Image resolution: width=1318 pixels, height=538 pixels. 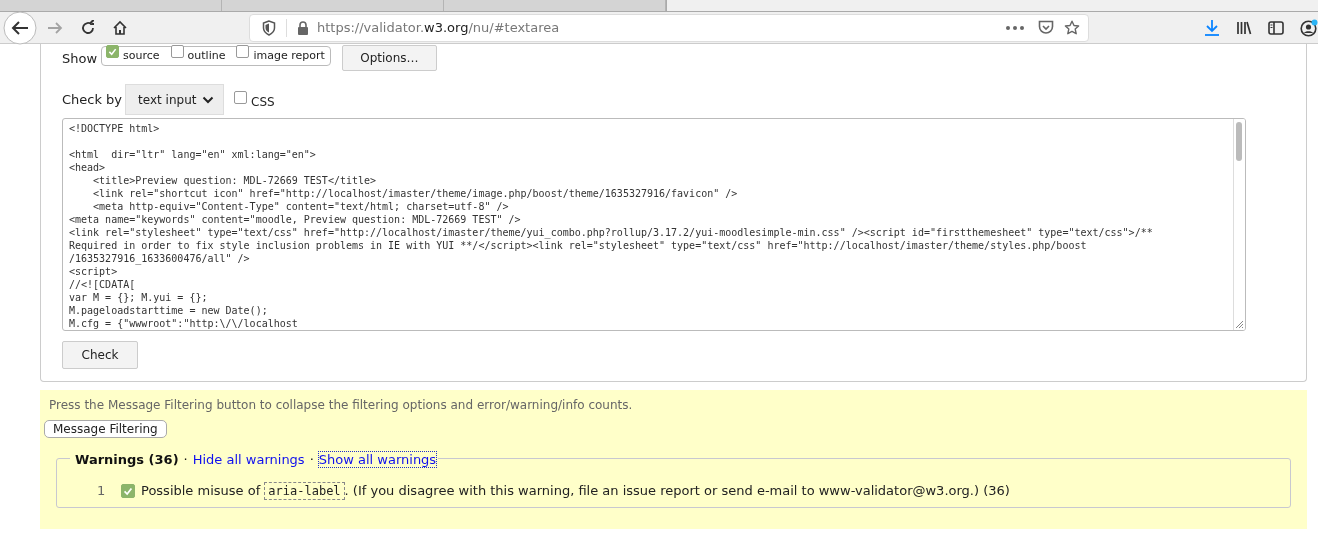 I want to click on checkbox-label: outline, so click(x=206, y=55).